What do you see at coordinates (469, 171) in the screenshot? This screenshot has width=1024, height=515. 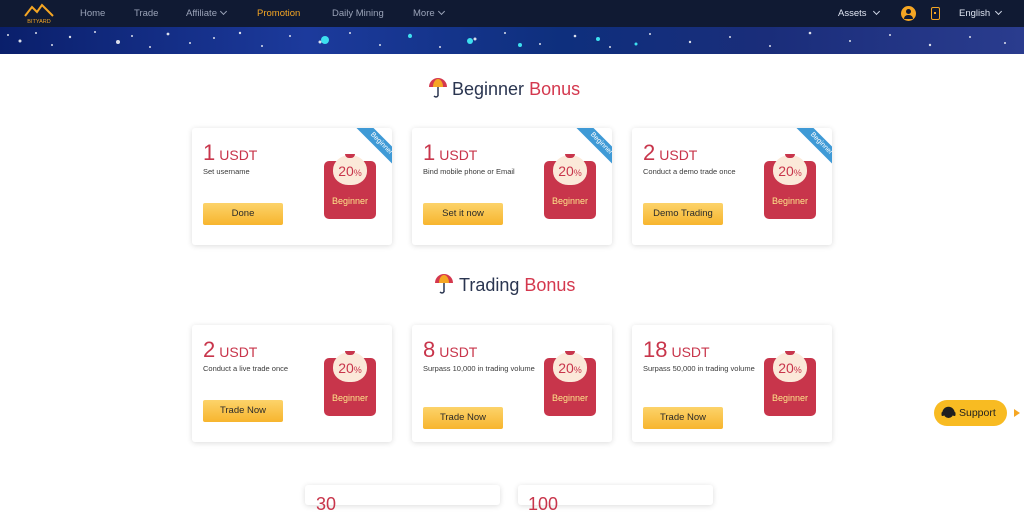 I see `bonus-description: Bind mobile phone or Email` at bounding box center [469, 171].